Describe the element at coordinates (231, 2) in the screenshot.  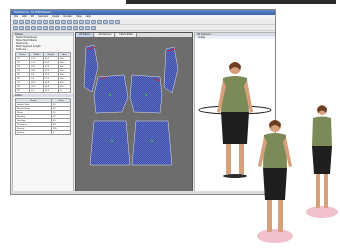
I see `top-dark-strip` at that location.